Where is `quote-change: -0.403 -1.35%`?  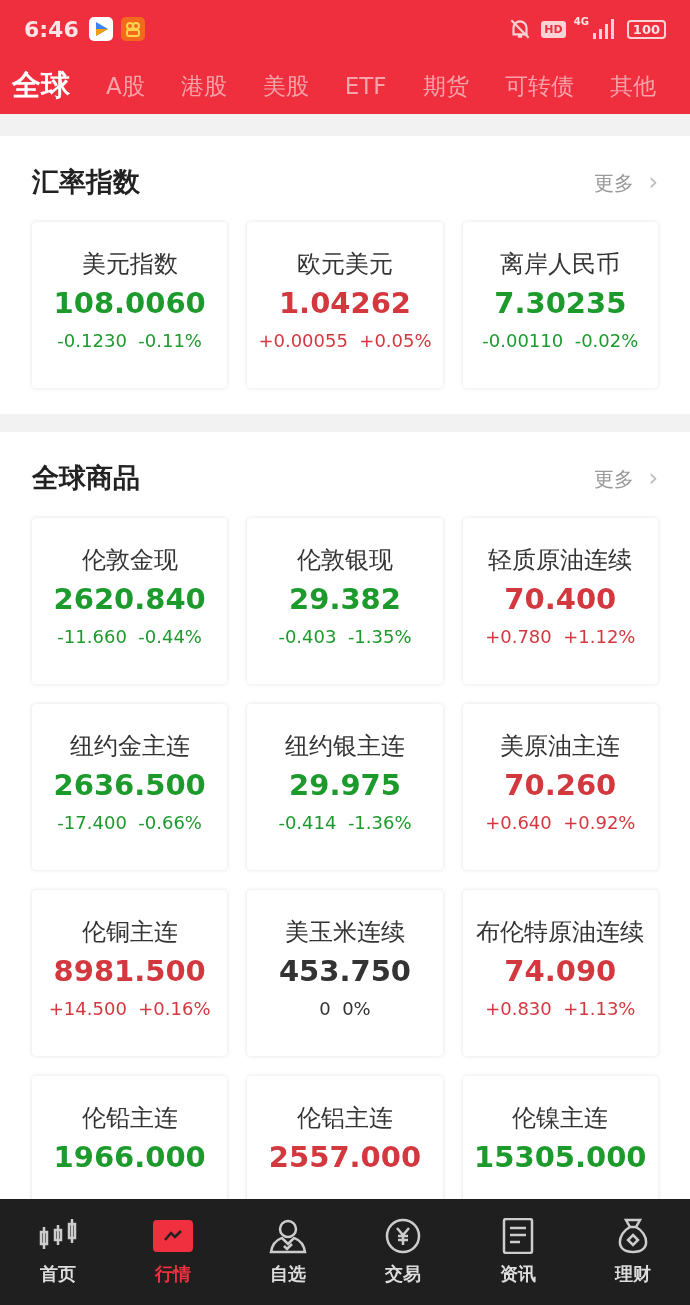
quote-change: -0.403 -1.35% is located at coordinates (345, 636).